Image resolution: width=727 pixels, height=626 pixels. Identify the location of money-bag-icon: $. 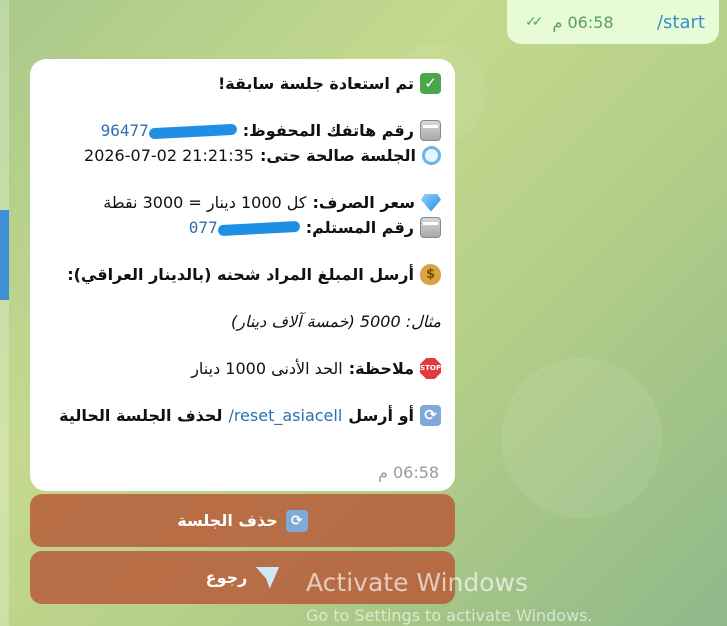
(430, 274).